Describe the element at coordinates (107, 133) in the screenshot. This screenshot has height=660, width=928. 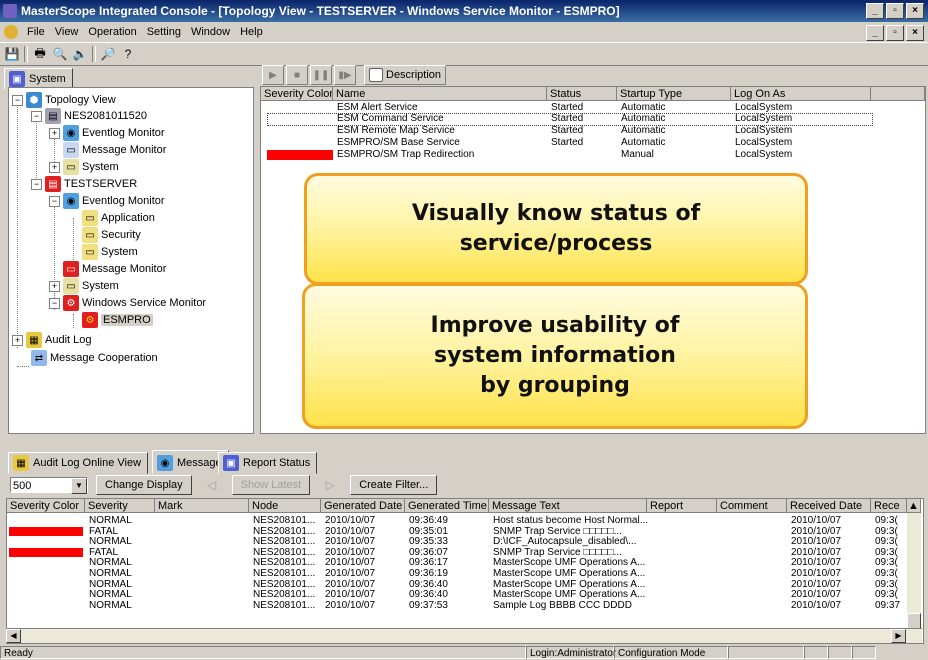
I see `tree-node-eventlog-monitor: + ◉ Eventlog Monitor` at that location.